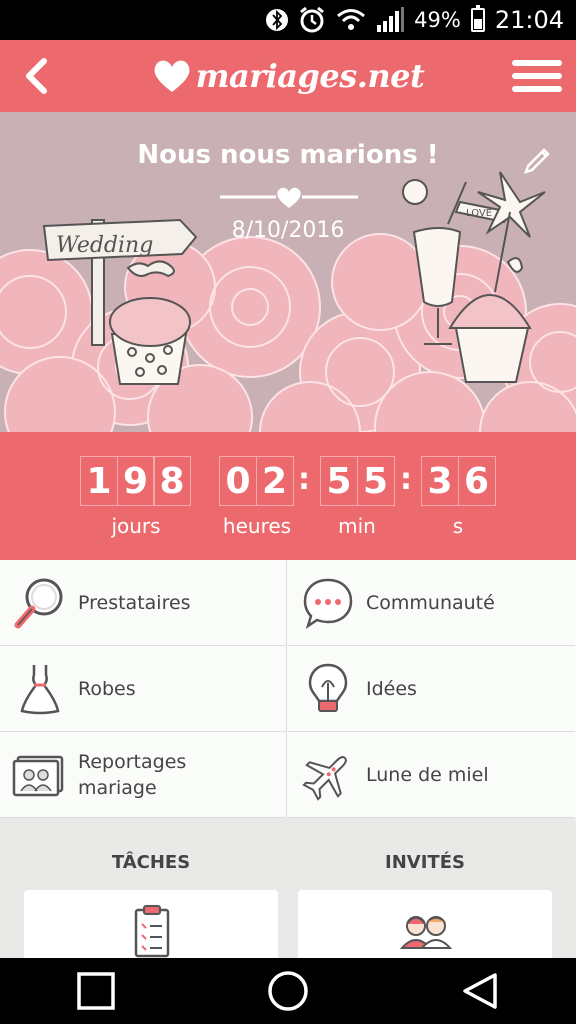 The height and width of the screenshot is (1024, 576). I want to click on menu-item-label: Reportages mariage, so click(132, 774).